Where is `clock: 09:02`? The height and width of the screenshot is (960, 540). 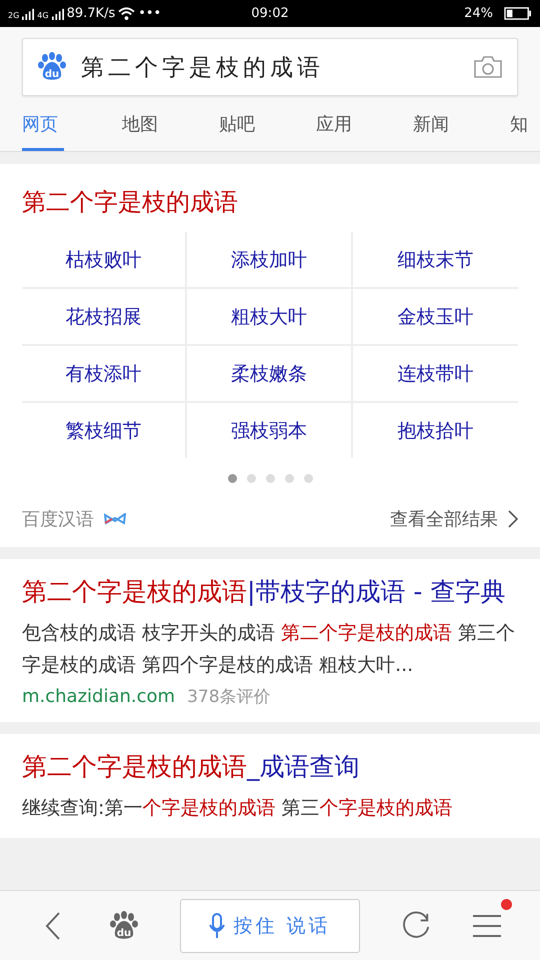 clock: 09:02 is located at coordinates (270, 13).